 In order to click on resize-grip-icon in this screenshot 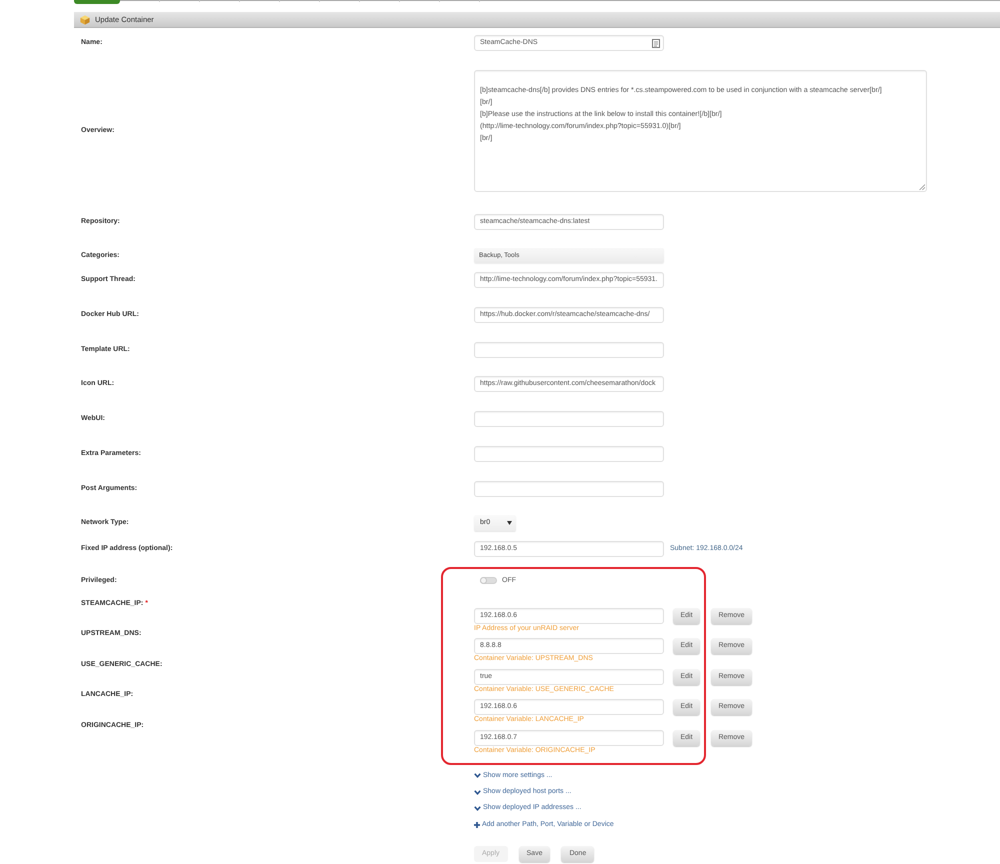, I will do `click(922, 187)`.